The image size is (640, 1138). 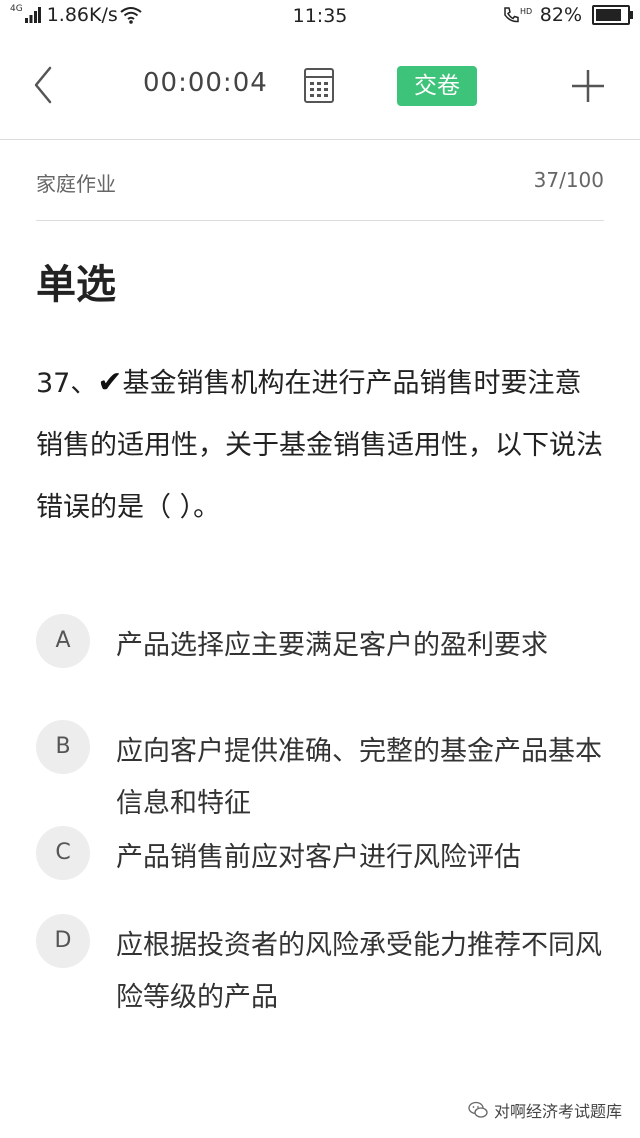 I want to click on status-right: HD 82%, so click(x=567, y=15).